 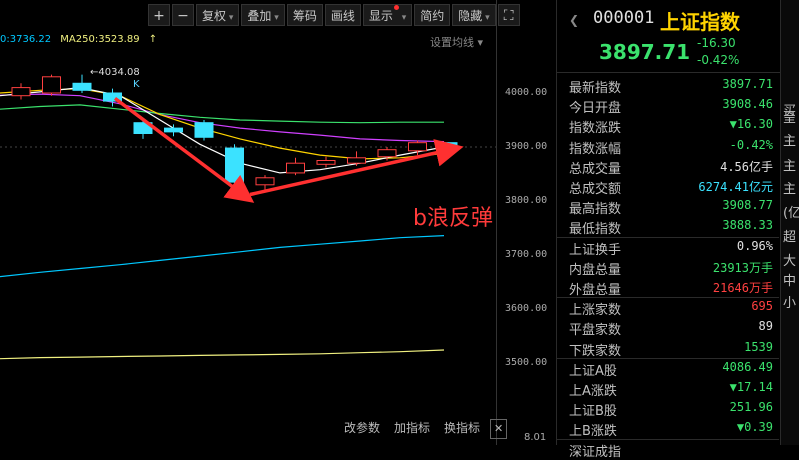 I want to click on indicator-bar: 改参数 加指标 换指标 ✕, so click(x=424, y=429).